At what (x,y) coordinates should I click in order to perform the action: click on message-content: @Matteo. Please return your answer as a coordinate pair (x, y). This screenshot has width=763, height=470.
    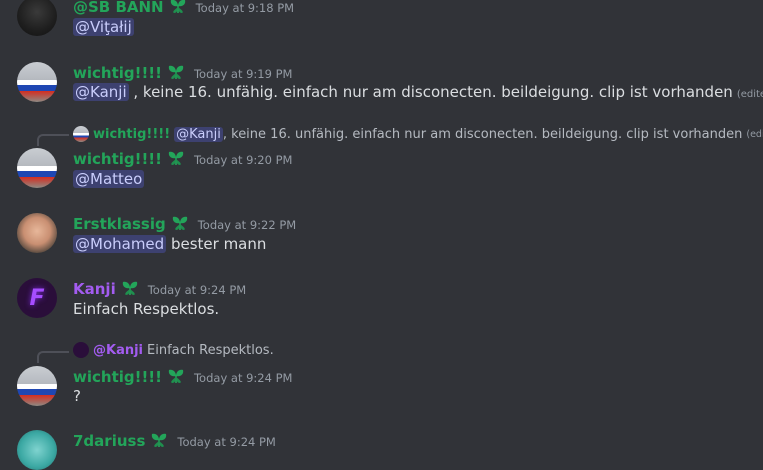
    Looking at the image, I should click on (109, 179).